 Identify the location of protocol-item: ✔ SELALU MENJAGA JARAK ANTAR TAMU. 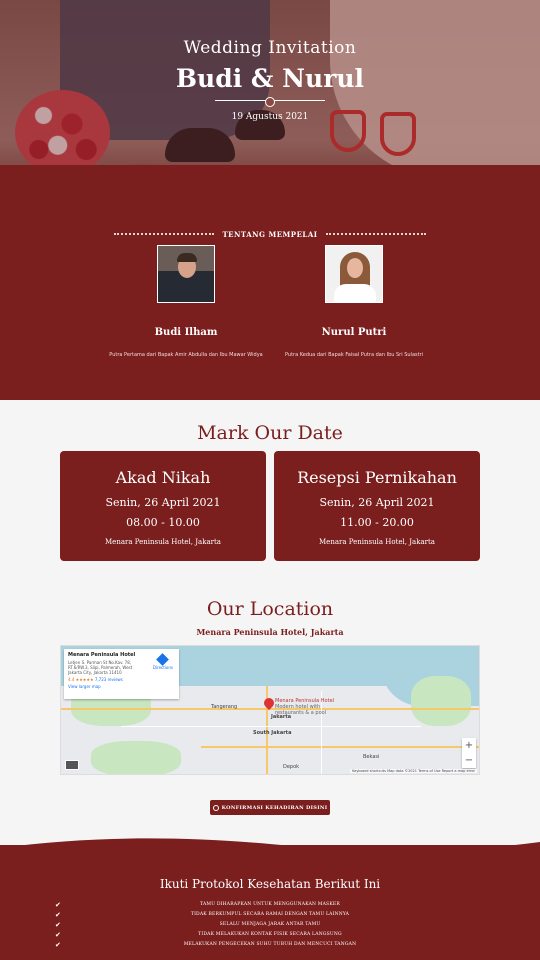
(270, 925).